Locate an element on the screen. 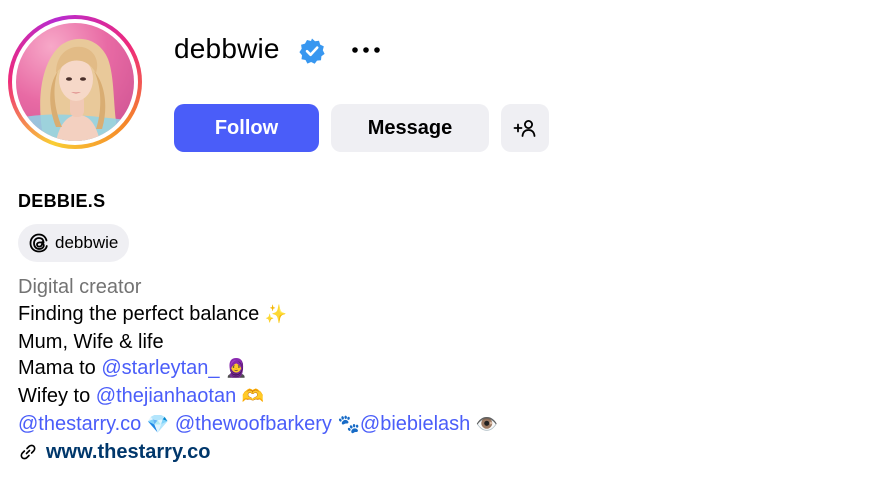  avatar-story-ring is located at coordinates (75, 82).